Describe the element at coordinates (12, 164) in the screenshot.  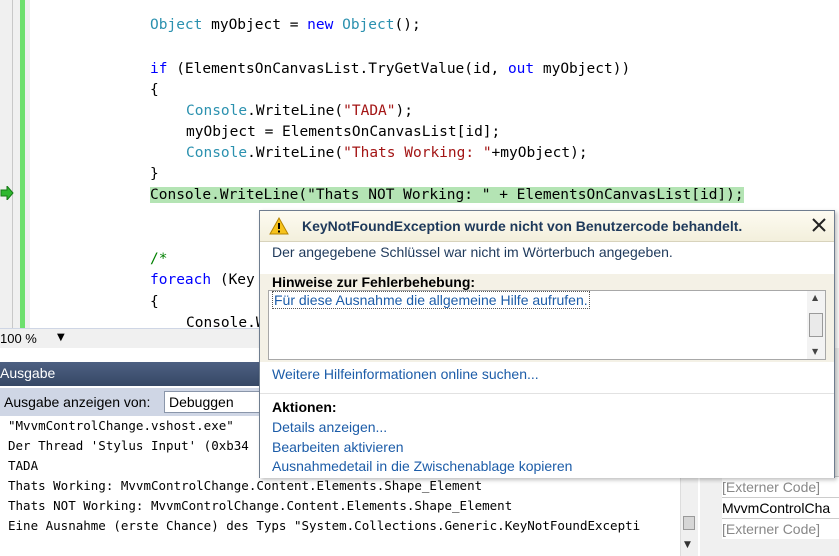
I see `gutter-divider` at that location.